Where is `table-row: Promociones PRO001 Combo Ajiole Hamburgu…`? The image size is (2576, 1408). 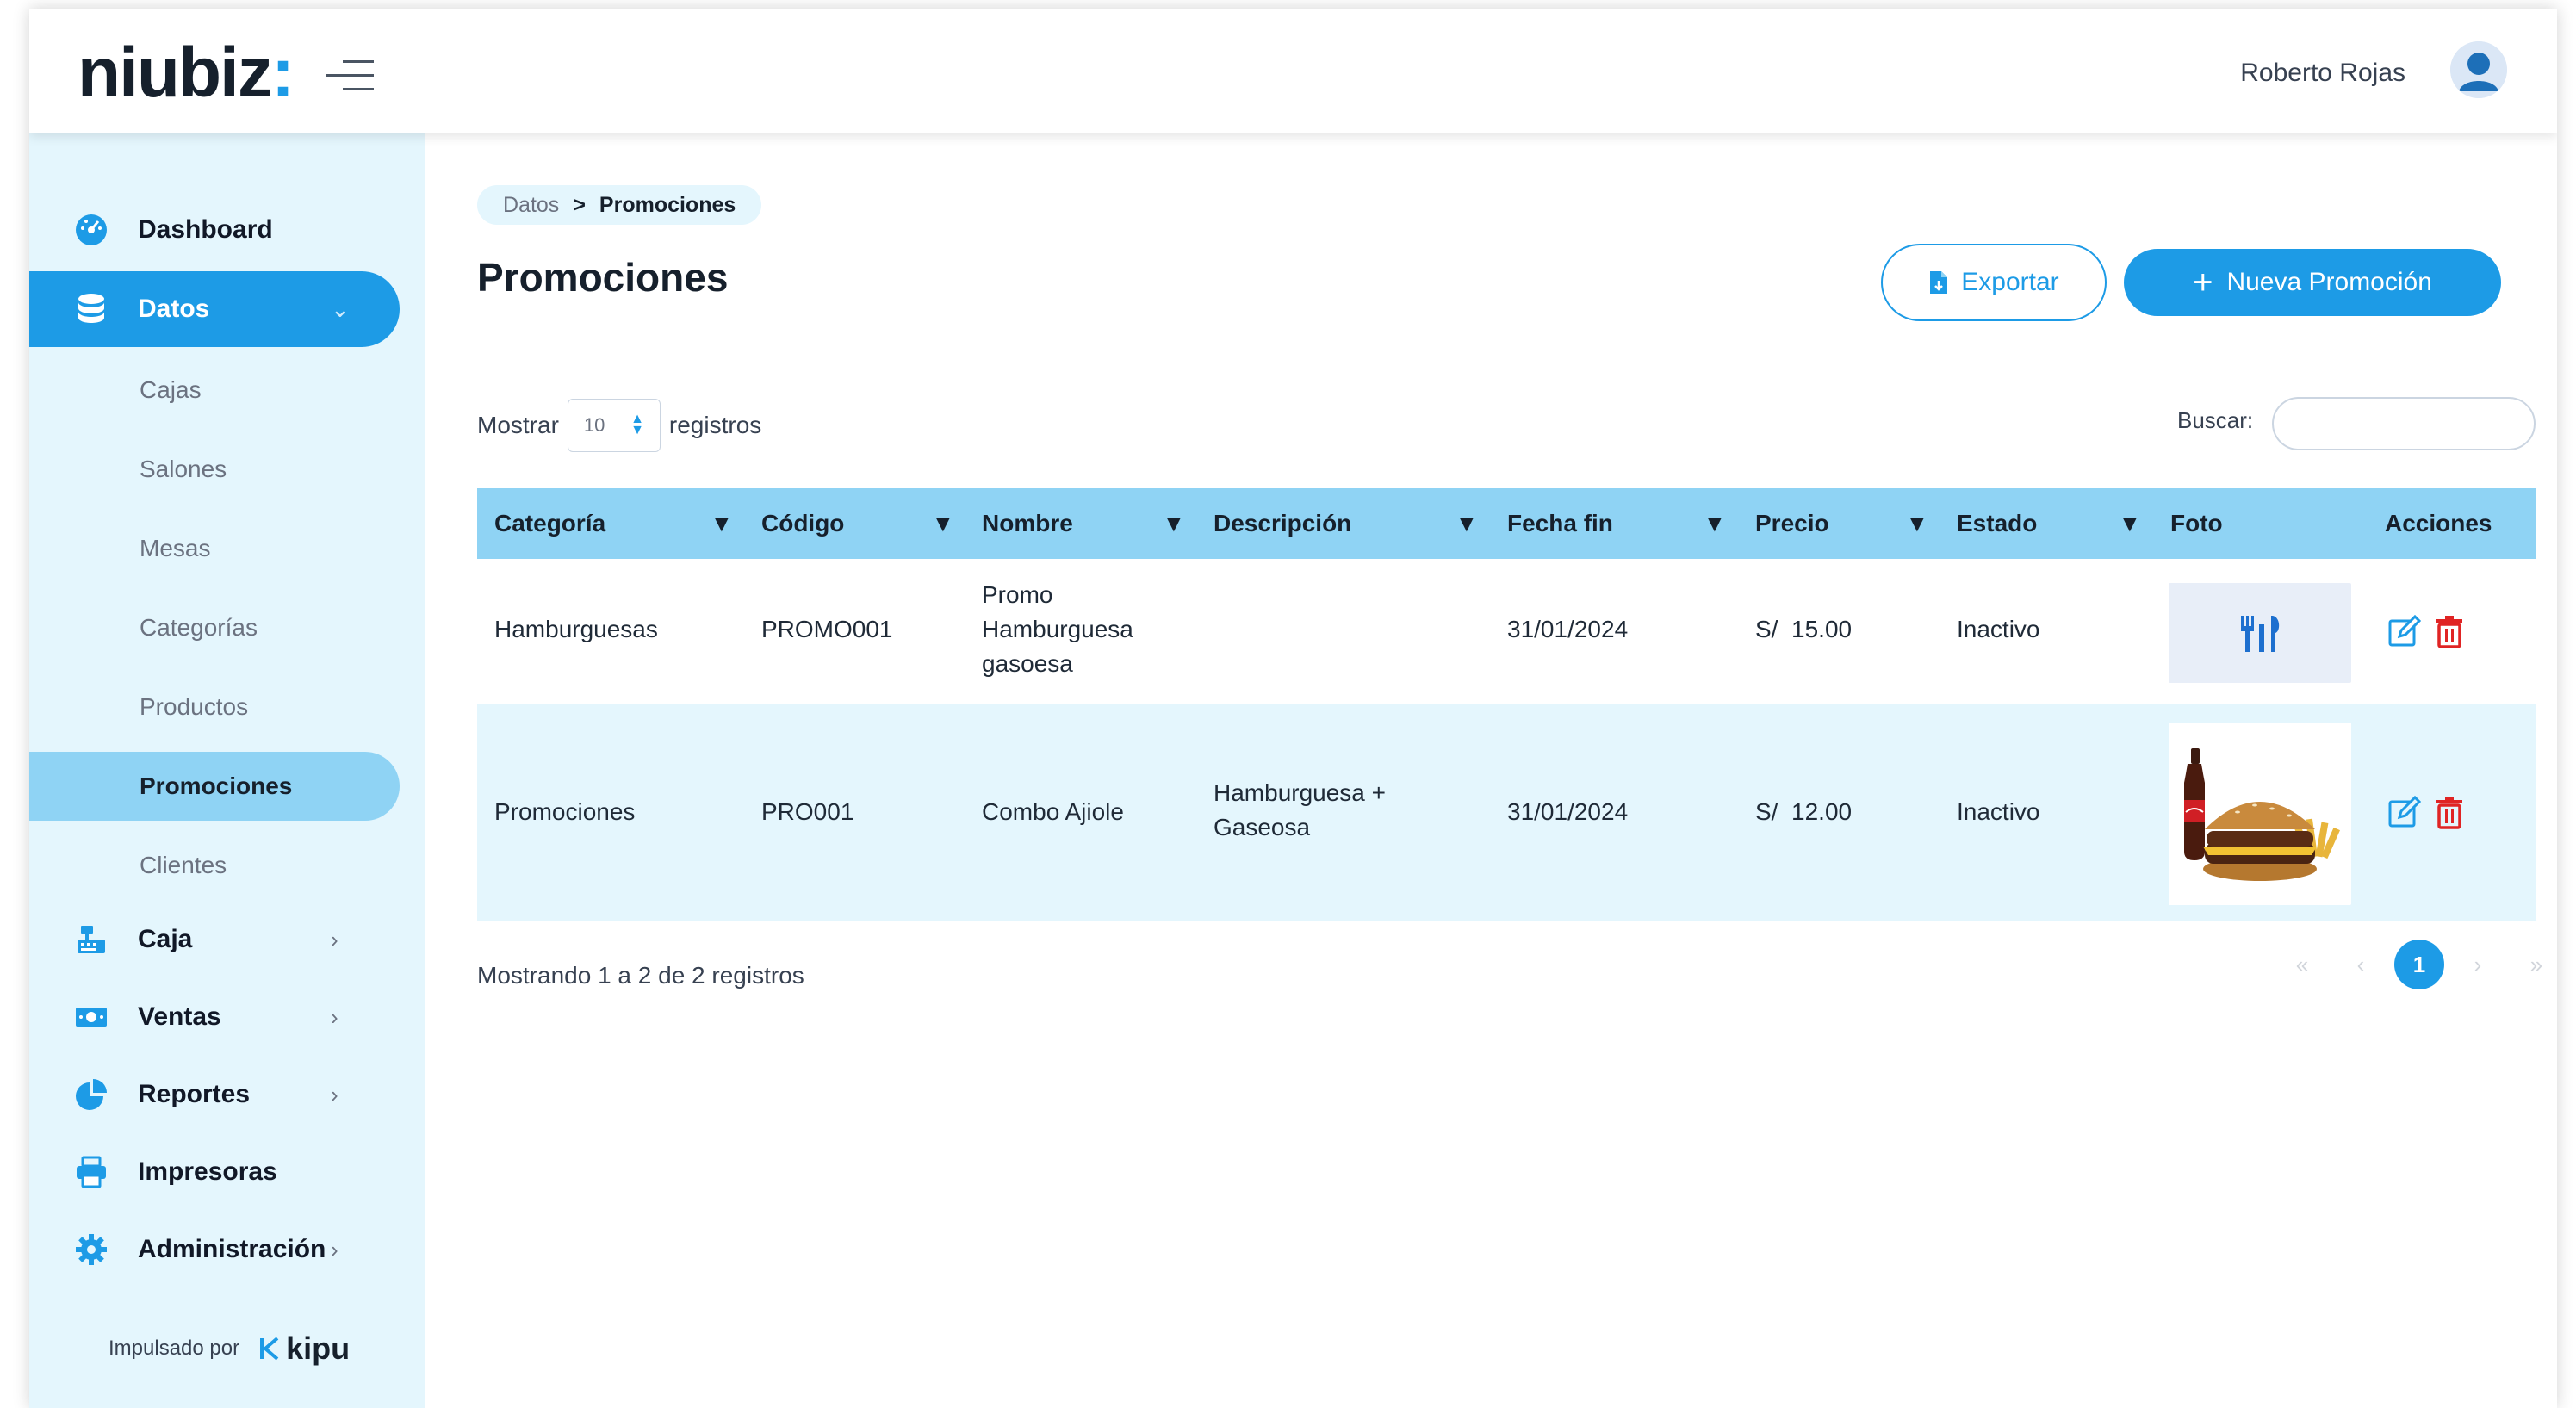
table-row: Promociones PRO001 Combo Ajiole Hamburgu… is located at coordinates (1507, 812).